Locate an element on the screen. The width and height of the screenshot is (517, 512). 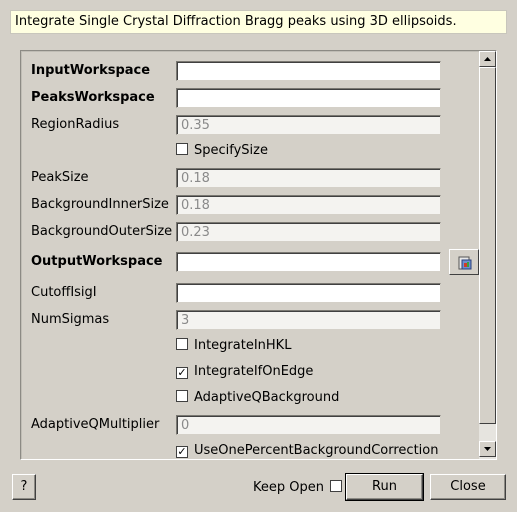
specify-size-label: SpecifySize is located at coordinates (231, 150).